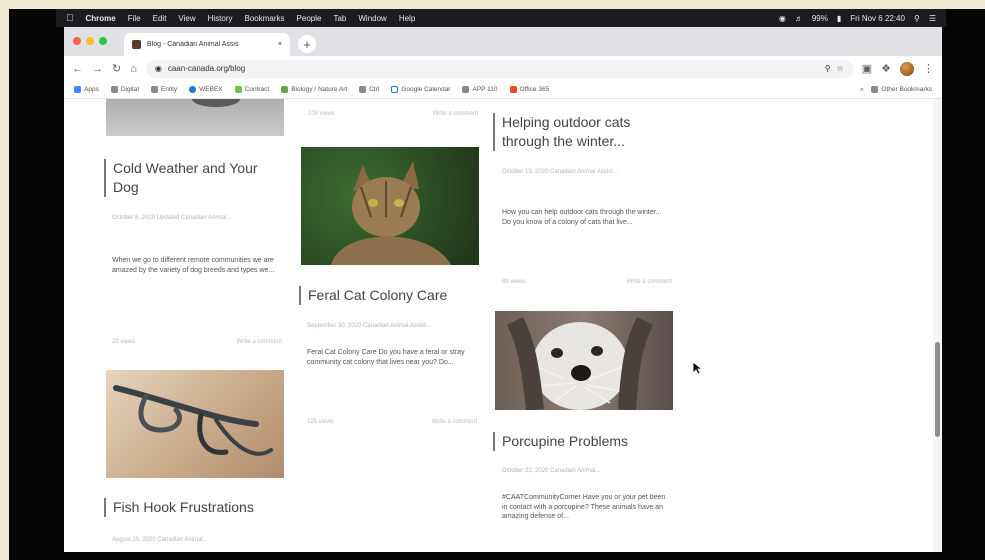 The width and height of the screenshot is (985, 560). What do you see at coordinates (697, 368) in the screenshot?
I see `mouse-cursor-icon` at bounding box center [697, 368].